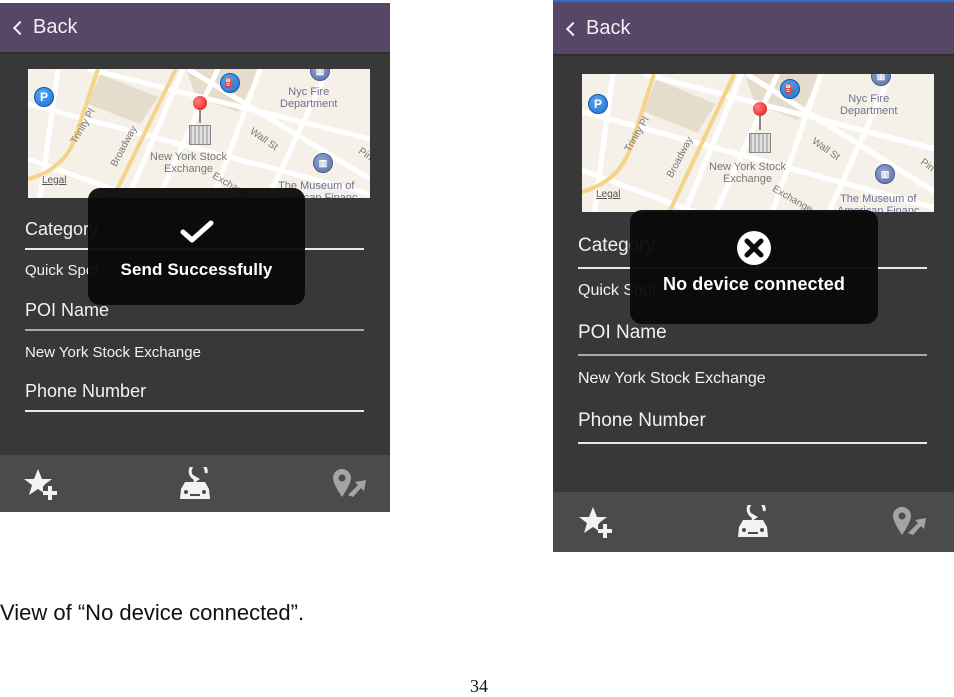 The height and width of the screenshot is (697, 954). What do you see at coordinates (760, 122) in the screenshot?
I see `pin-stem` at bounding box center [760, 122].